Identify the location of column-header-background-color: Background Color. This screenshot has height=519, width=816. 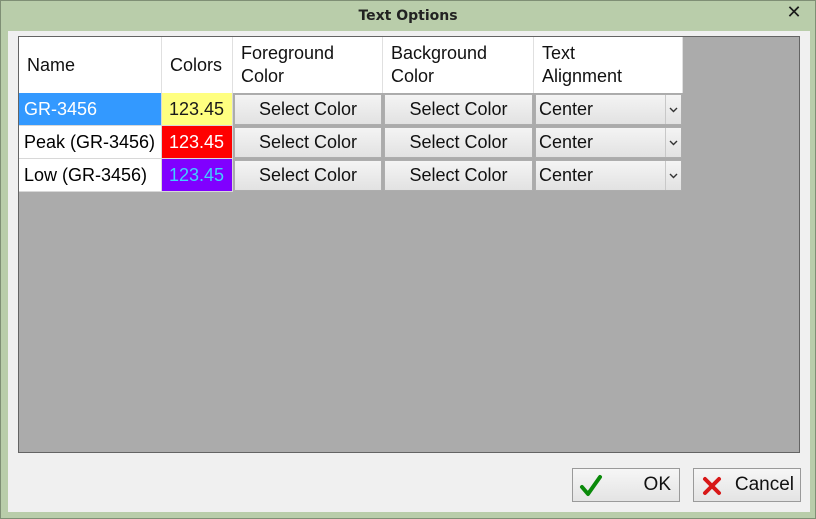
(458, 65).